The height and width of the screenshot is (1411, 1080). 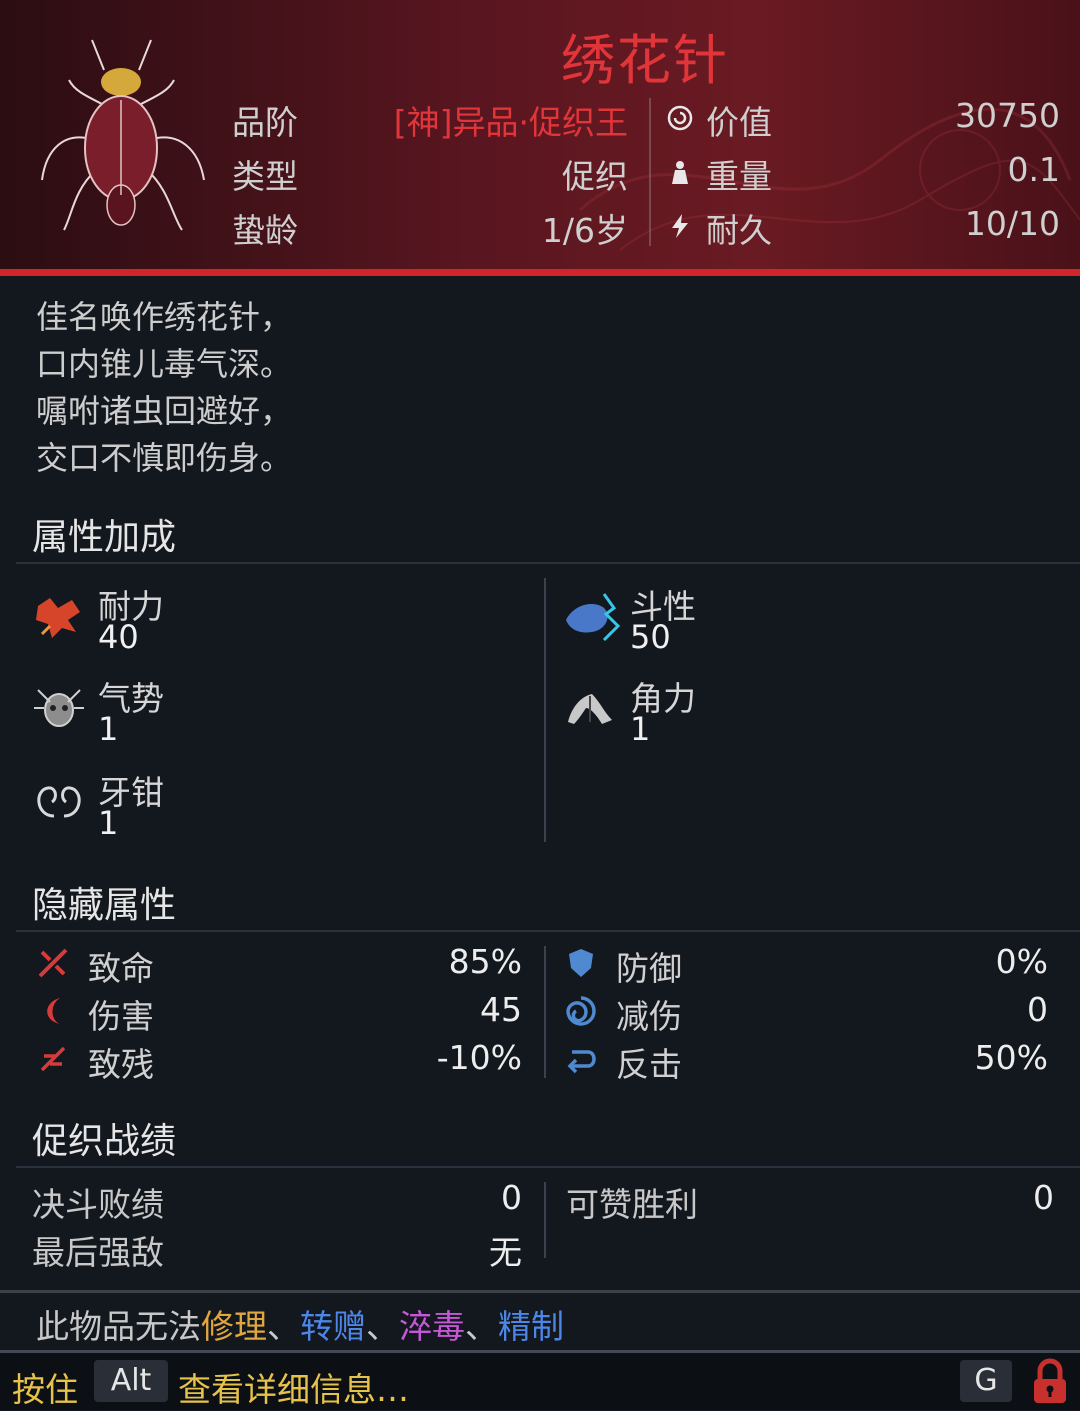 What do you see at coordinates (593, 617) in the screenshot?
I see `fighting-spirit-icon` at bounding box center [593, 617].